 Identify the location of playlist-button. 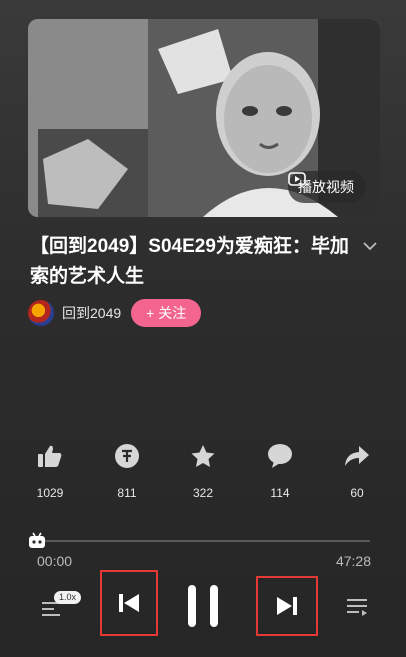
(357, 607).